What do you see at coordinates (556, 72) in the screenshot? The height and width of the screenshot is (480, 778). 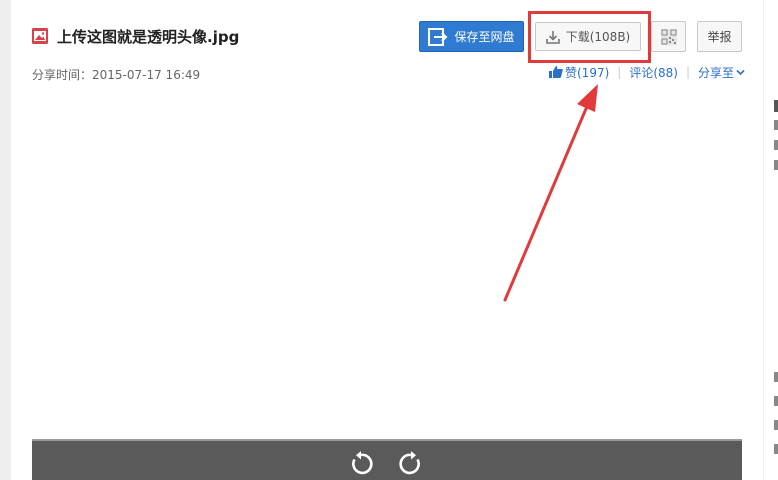 I see `thumbs-up-icon` at bounding box center [556, 72].